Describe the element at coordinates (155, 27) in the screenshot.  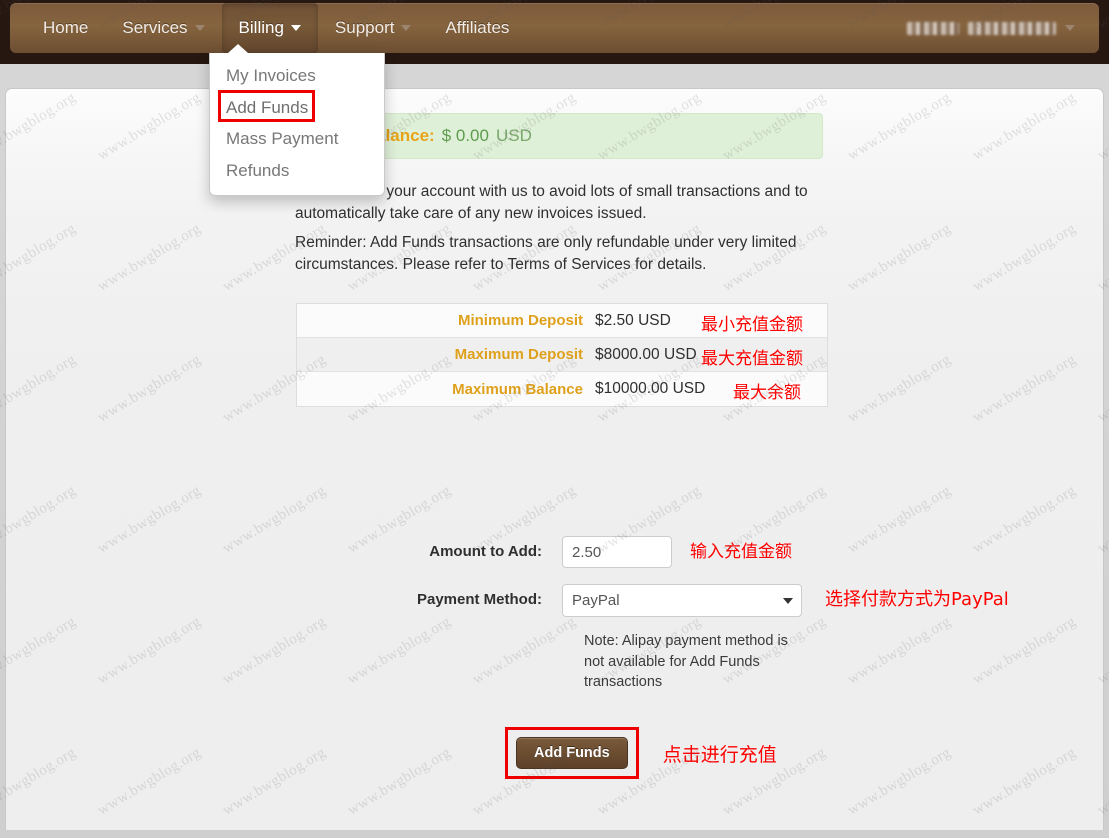
I see `nav-label: Services` at that location.